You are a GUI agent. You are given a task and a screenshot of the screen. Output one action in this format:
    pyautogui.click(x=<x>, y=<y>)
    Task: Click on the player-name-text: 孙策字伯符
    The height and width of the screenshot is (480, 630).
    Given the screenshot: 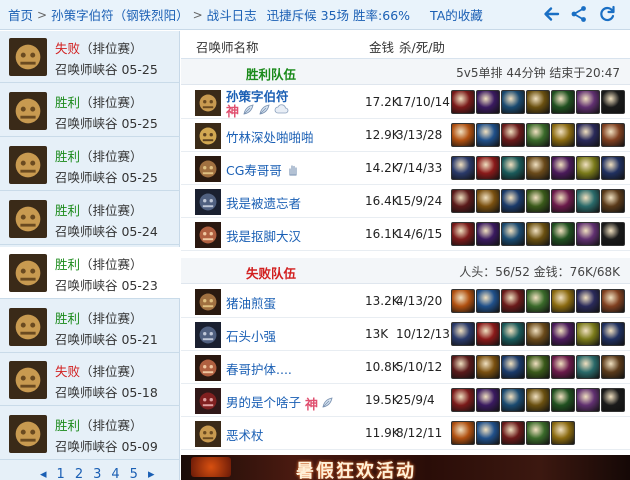 What is the action you would take?
    pyautogui.click(x=257, y=96)
    